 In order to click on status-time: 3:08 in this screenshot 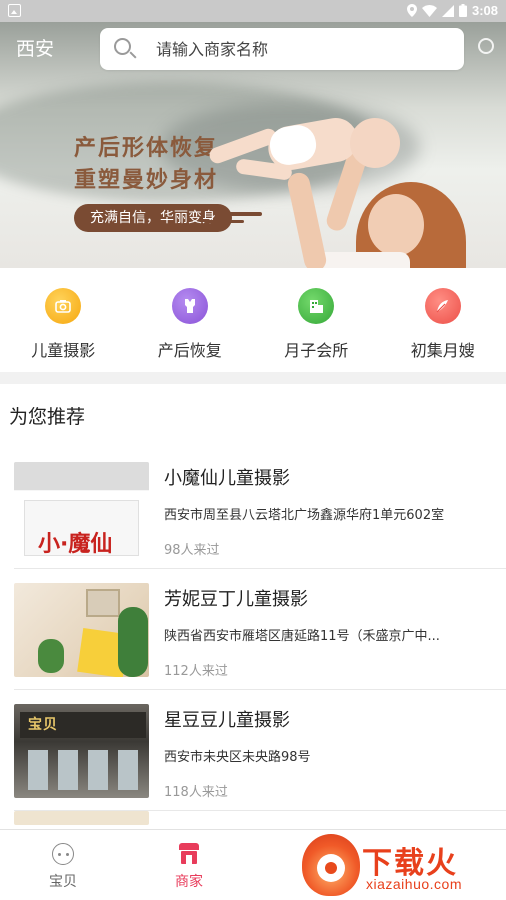, I will do `click(484, 10)`.